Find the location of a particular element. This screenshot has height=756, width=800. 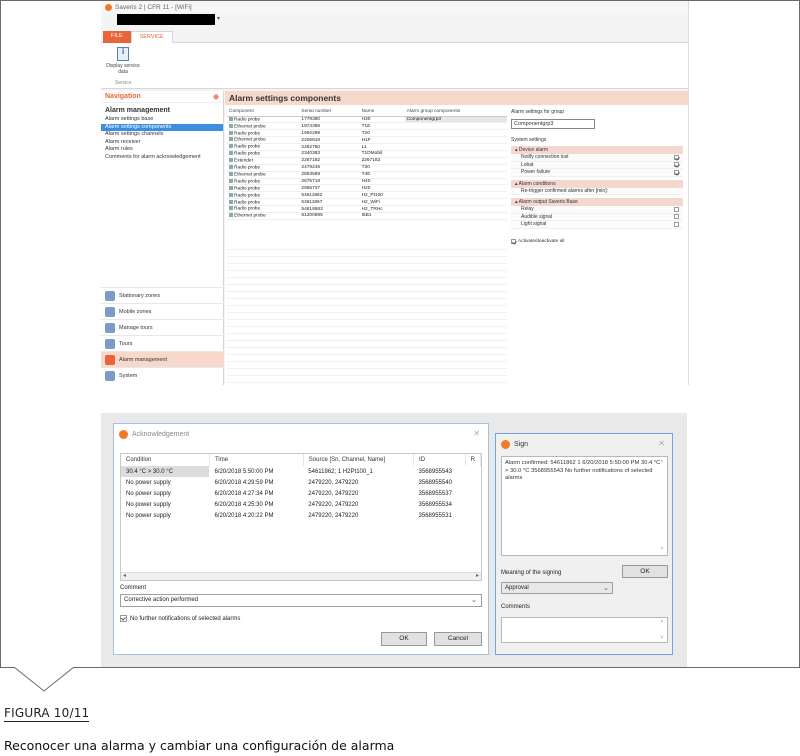

table-row: Radio probe 2262760 L1 is located at coordinates (367, 147).